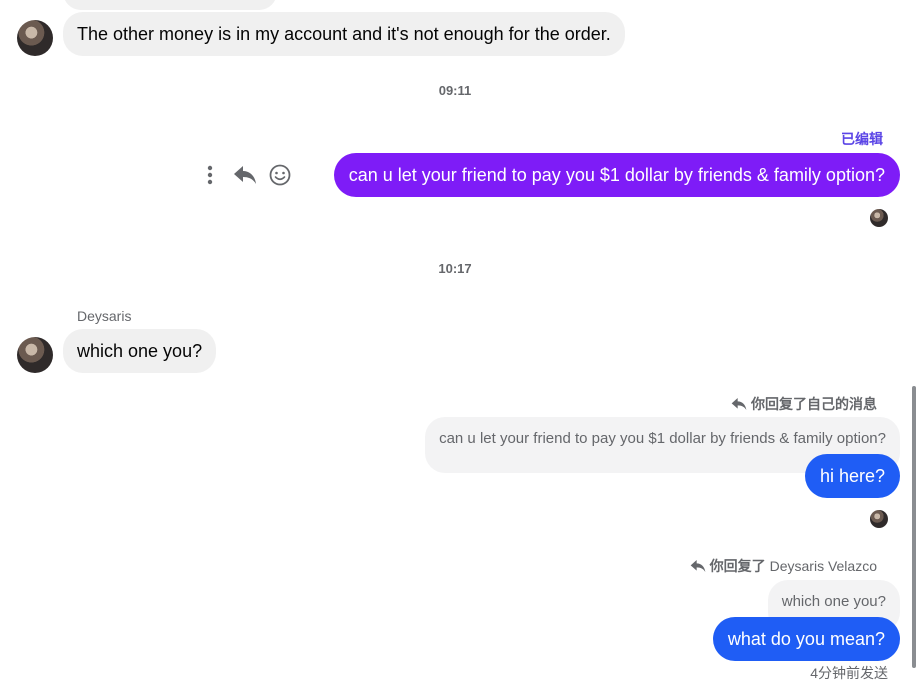  What do you see at coordinates (849, 673) in the screenshot?
I see `sent-status: 4分钟前发送` at bounding box center [849, 673].